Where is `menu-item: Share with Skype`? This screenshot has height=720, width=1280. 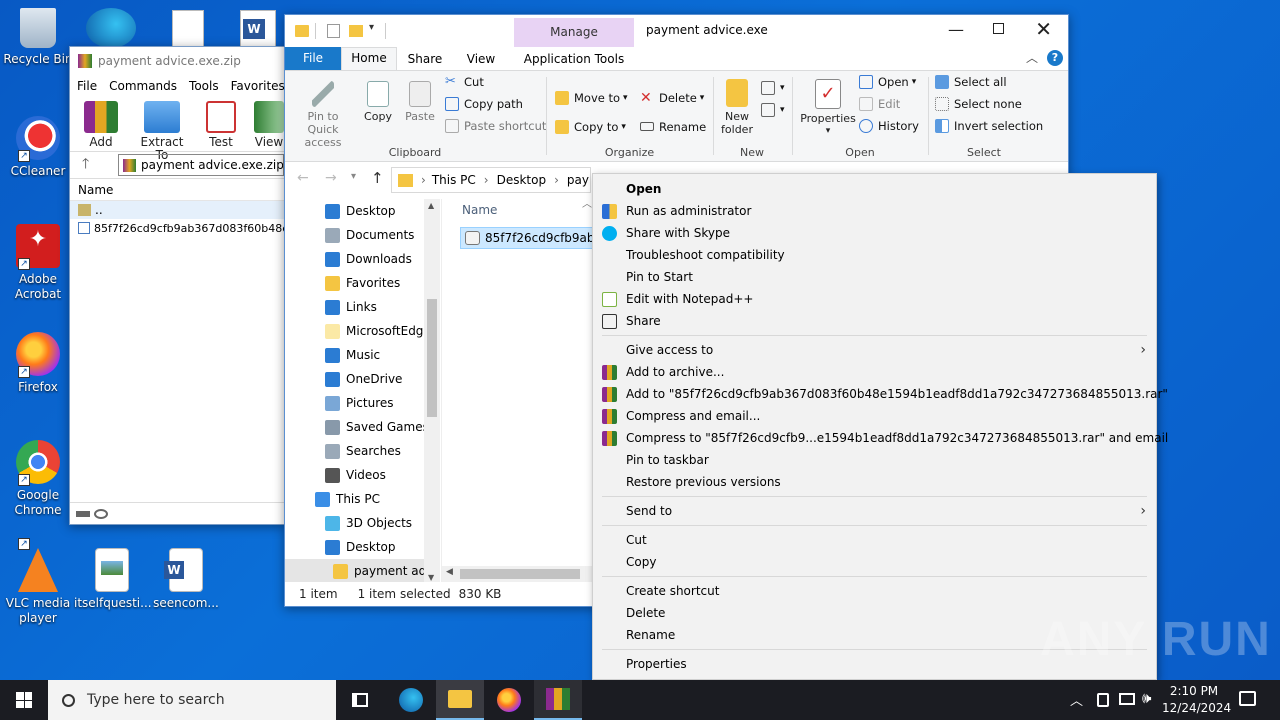
menu-item: Share with Skype is located at coordinates (874, 233).